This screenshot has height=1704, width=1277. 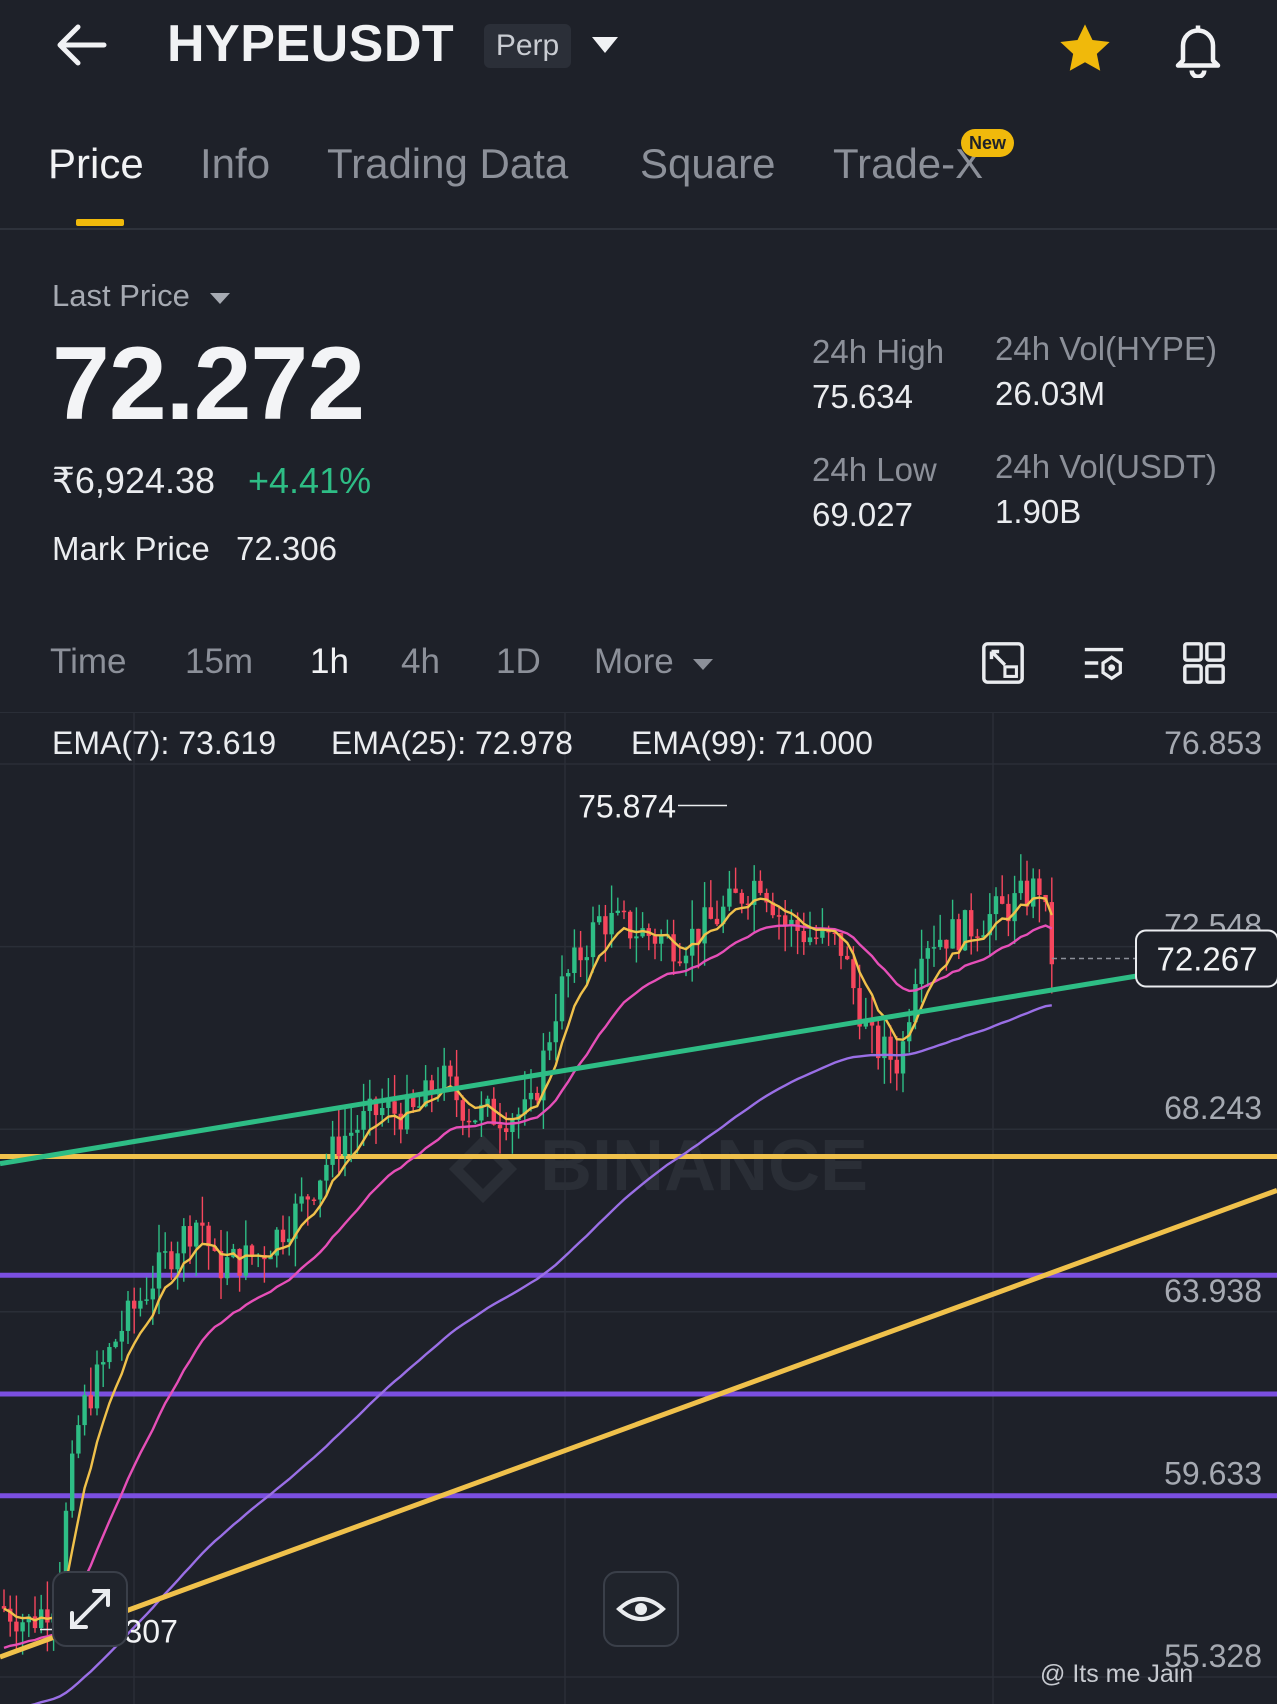 What do you see at coordinates (208, 384) in the screenshot?
I see `last-price: 72.272` at bounding box center [208, 384].